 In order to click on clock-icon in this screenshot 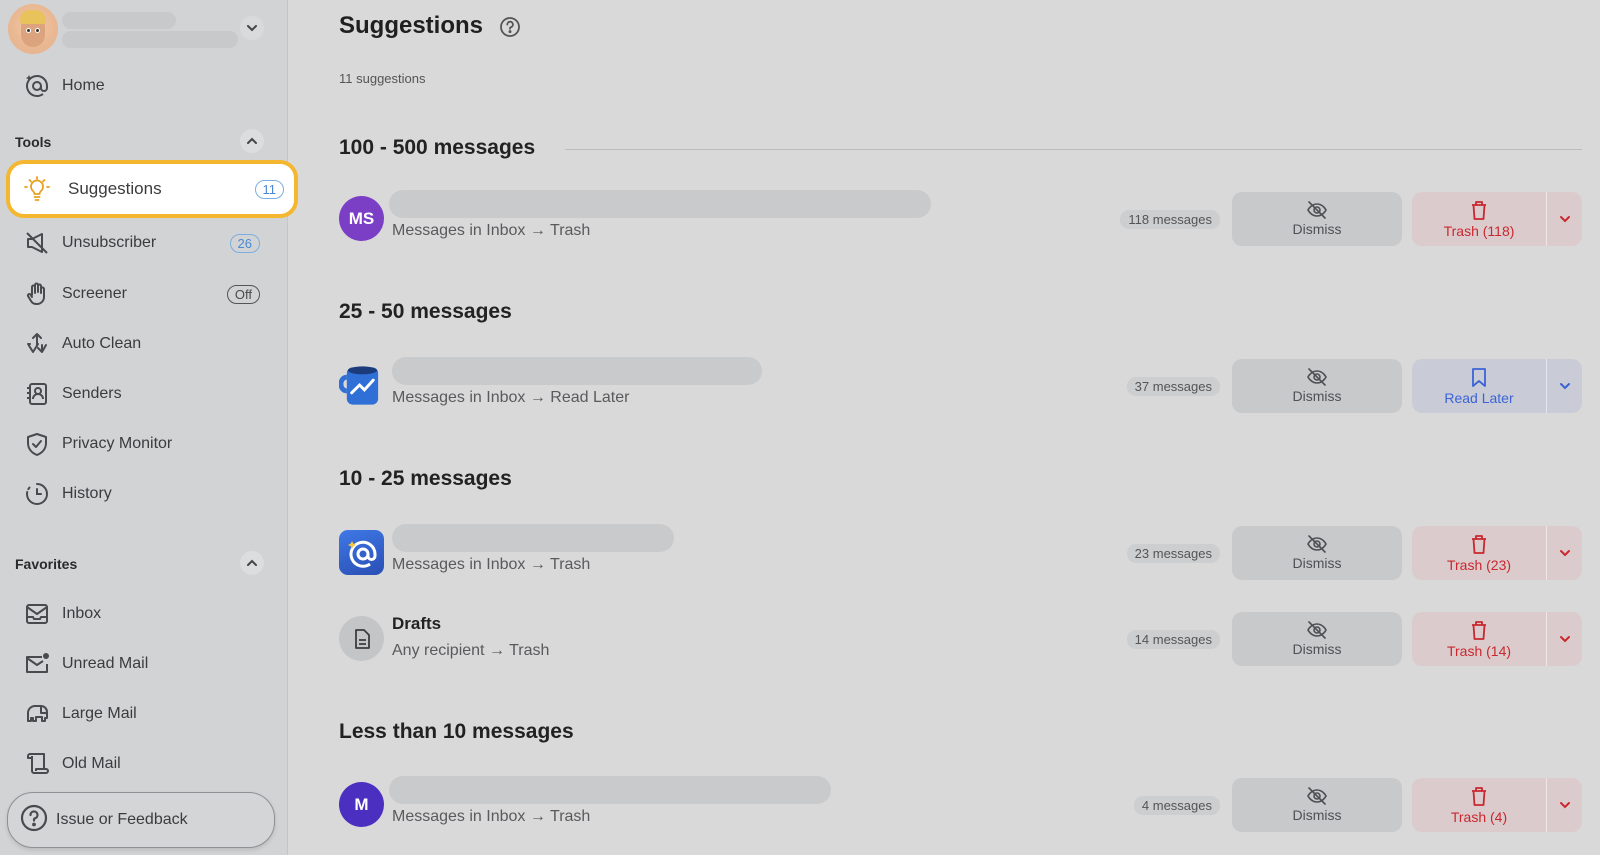, I will do `click(35, 494)`.